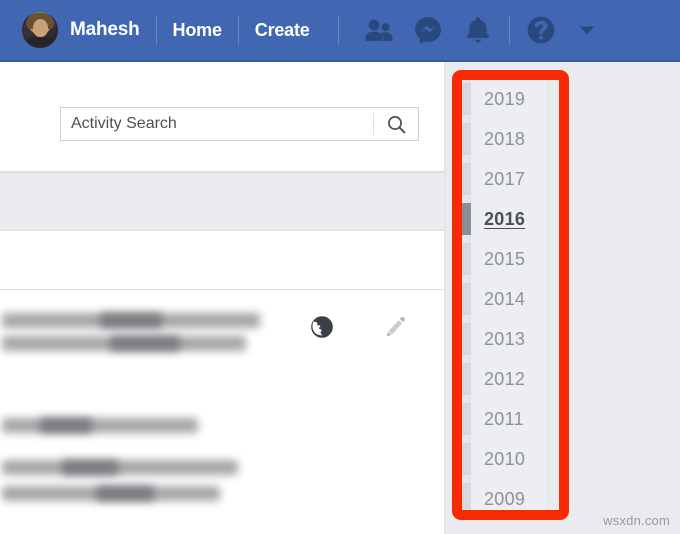 The image size is (680, 534). What do you see at coordinates (40, 42) in the screenshot?
I see `avatar-body` at bounding box center [40, 42].